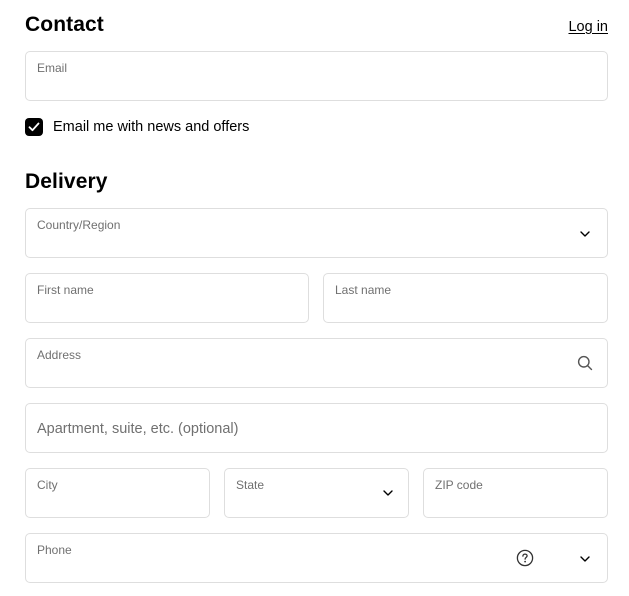  Describe the element at coordinates (66, 181) in the screenshot. I see `delivery-heading: Delivery` at that location.